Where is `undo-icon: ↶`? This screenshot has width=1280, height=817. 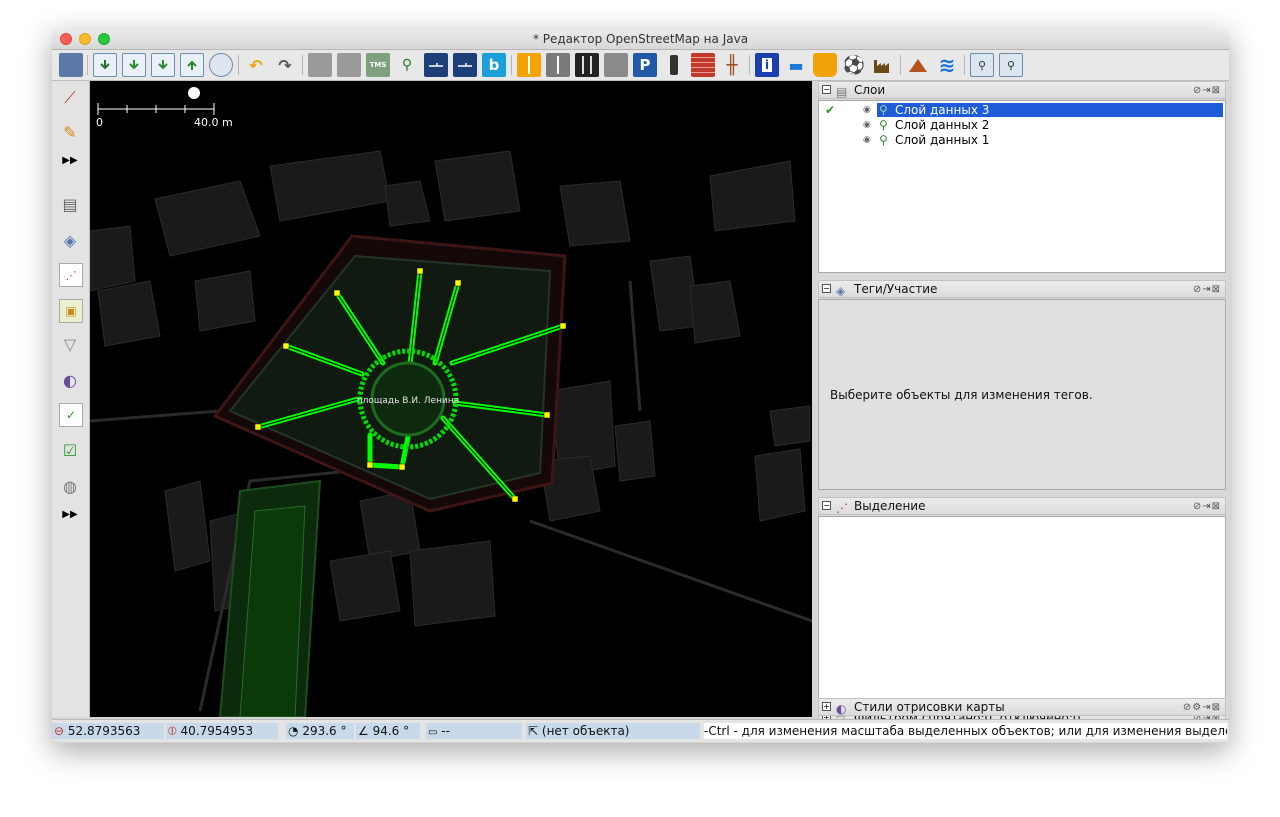
undo-icon: ↶ is located at coordinates (256, 65).